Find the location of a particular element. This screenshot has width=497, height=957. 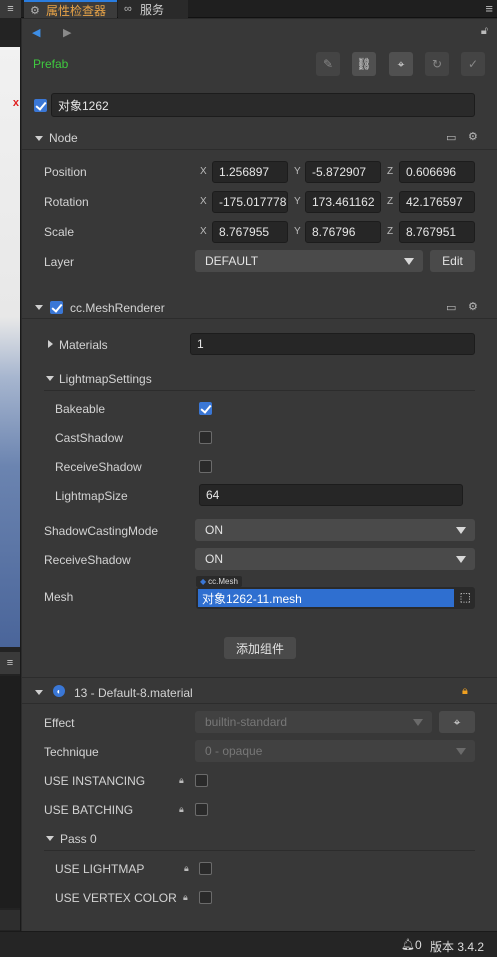

use-instancing-checkbox is located at coordinates (201, 780).